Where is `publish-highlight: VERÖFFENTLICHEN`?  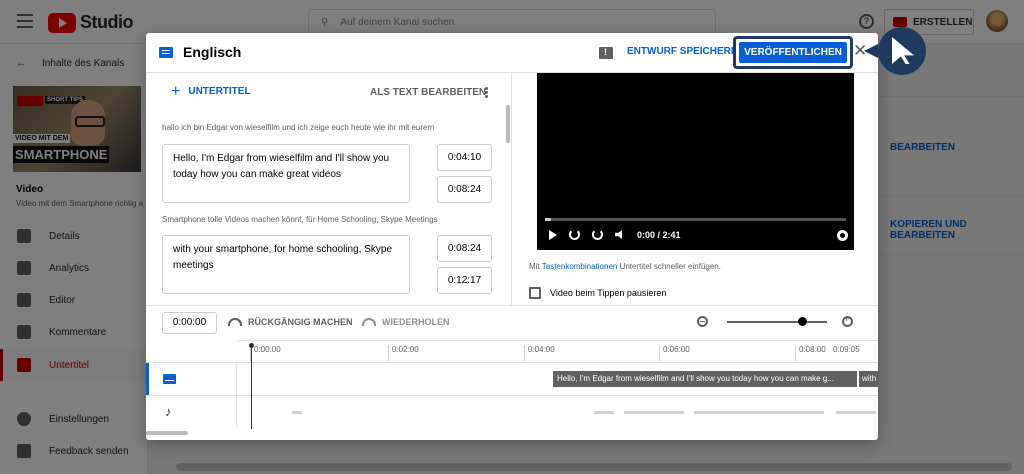
publish-highlight: VERÖFFENTLICHEN is located at coordinates (793, 52).